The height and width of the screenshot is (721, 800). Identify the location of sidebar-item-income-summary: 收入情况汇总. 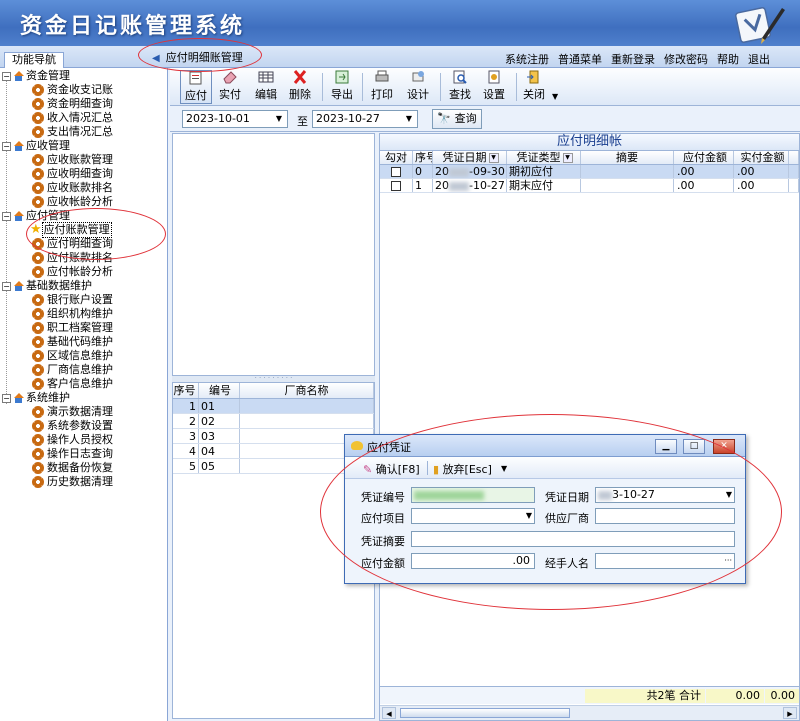
(72, 118).